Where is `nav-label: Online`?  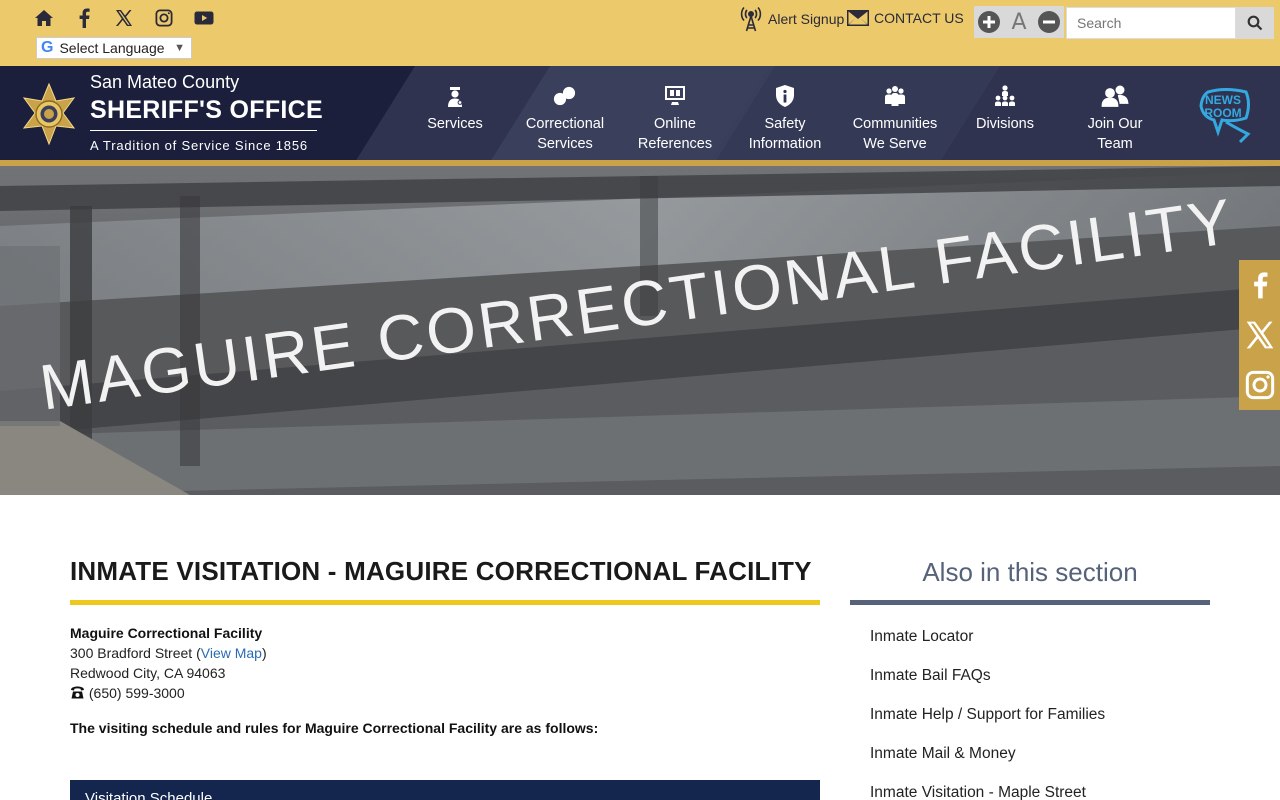 nav-label: Online is located at coordinates (675, 124).